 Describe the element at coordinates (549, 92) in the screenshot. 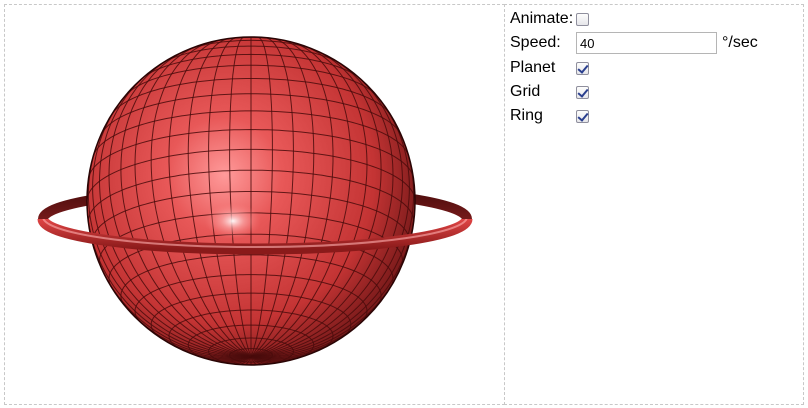

I see `grid-row: Grid` at that location.